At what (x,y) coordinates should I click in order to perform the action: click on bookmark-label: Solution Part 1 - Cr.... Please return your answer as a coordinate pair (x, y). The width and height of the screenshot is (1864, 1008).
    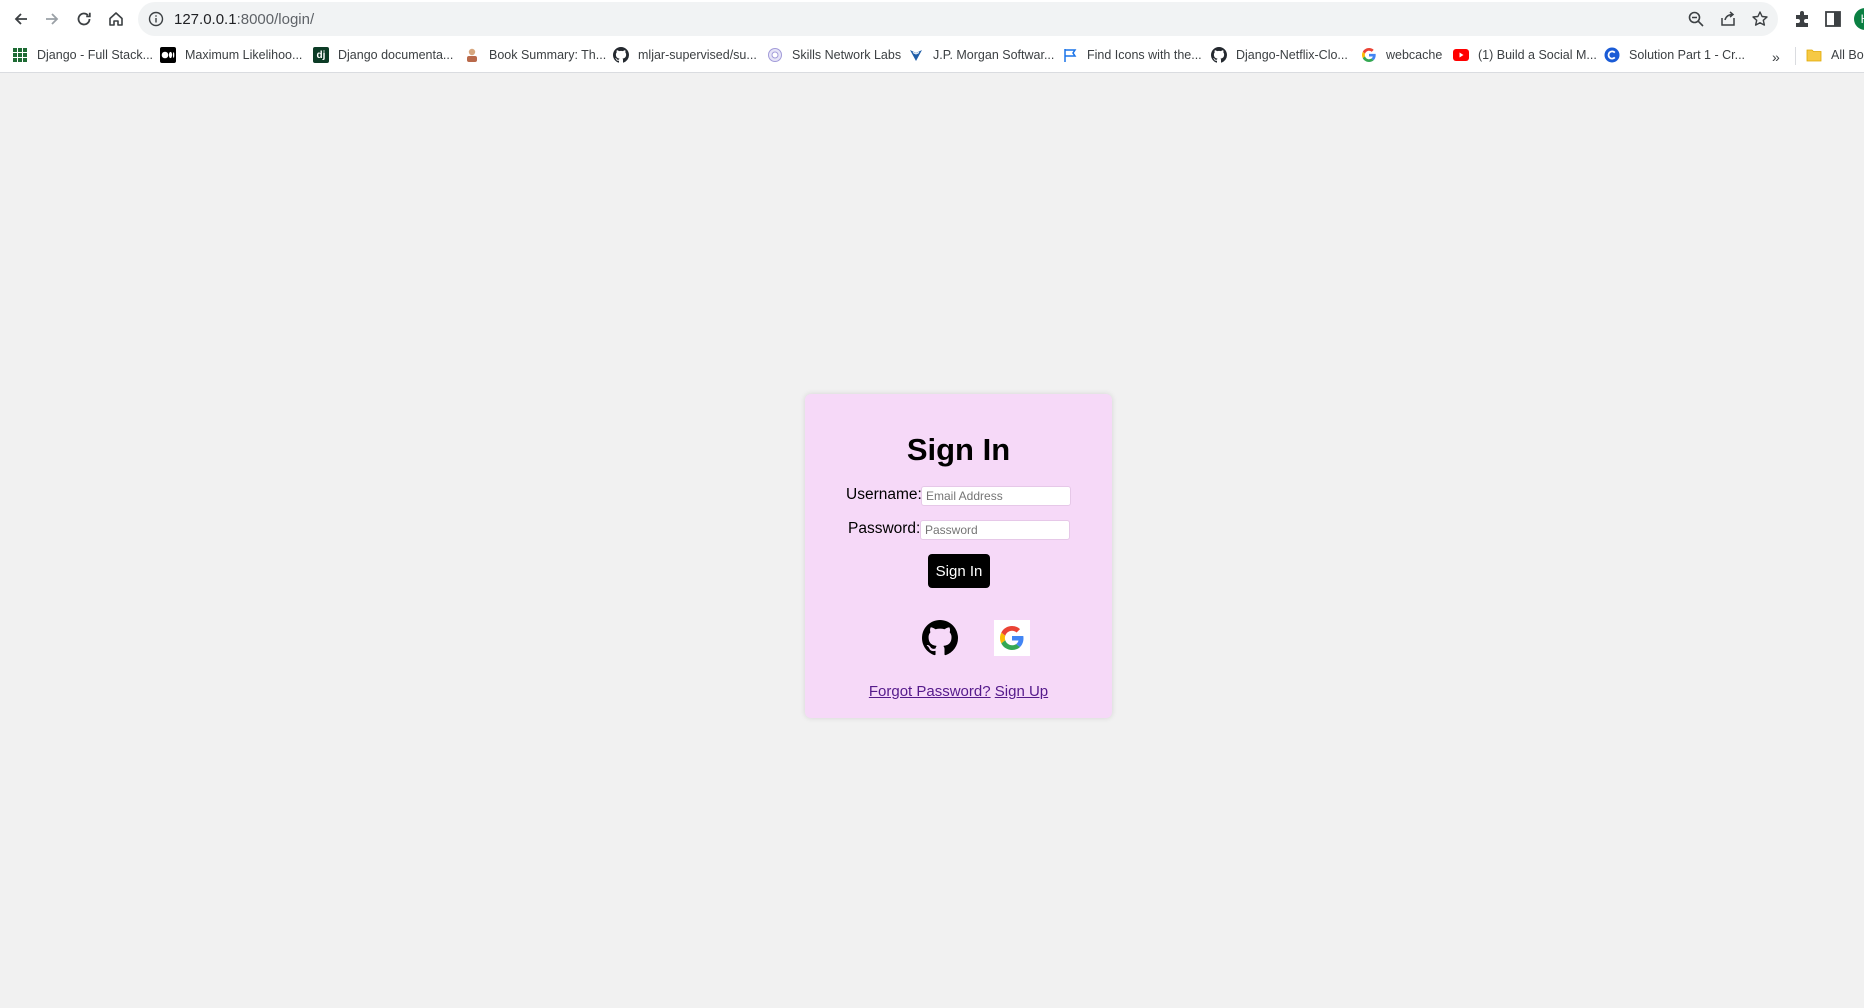
    Looking at the image, I should click on (1687, 55).